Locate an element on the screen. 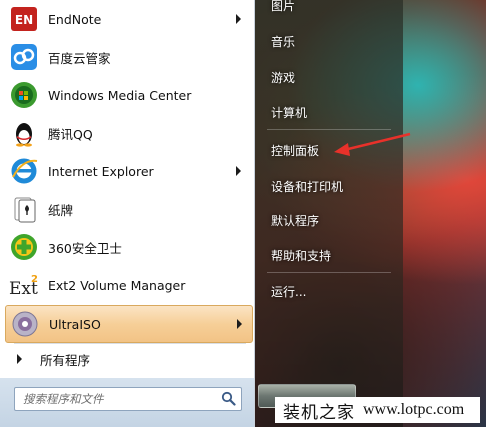  svg-text: EN is located at coordinates (24, 20).